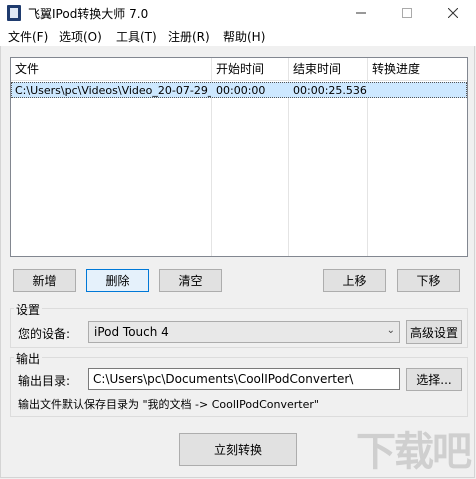 This screenshot has height=479, width=476. What do you see at coordinates (28, 358) in the screenshot?
I see `output-group-title: 输出` at bounding box center [28, 358].